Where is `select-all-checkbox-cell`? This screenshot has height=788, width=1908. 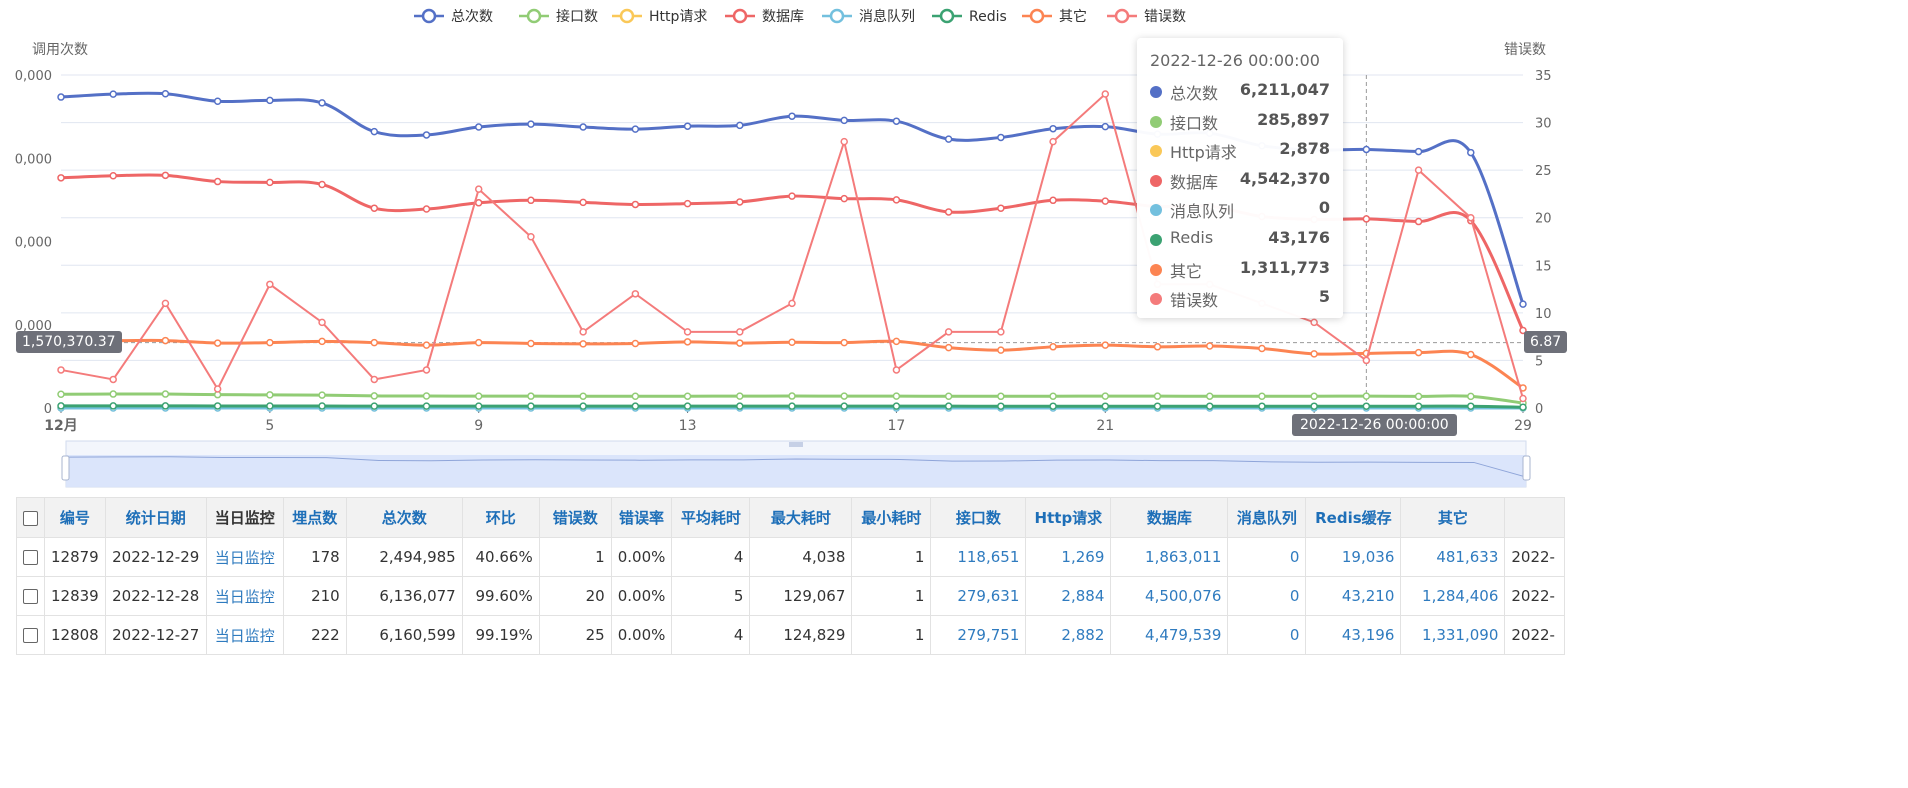
select-all-checkbox-cell is located at coordinates (30, 517).